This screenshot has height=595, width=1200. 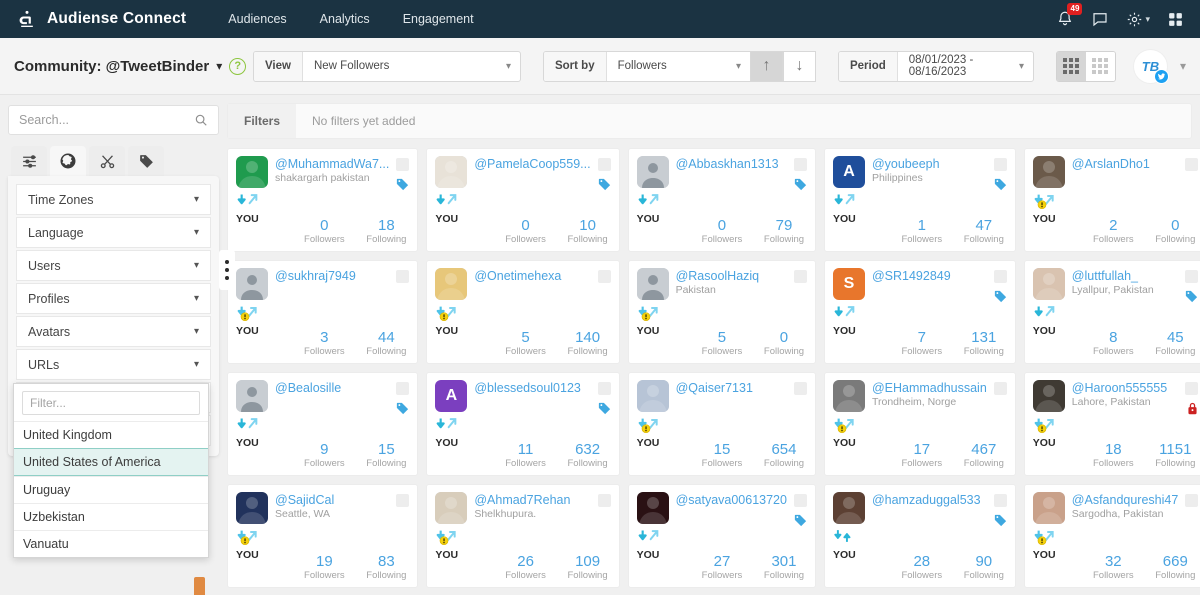 I want to click on user-card: @Onetimehexa YOU 5 Followers 140 Following, so click(x=523, y=312).